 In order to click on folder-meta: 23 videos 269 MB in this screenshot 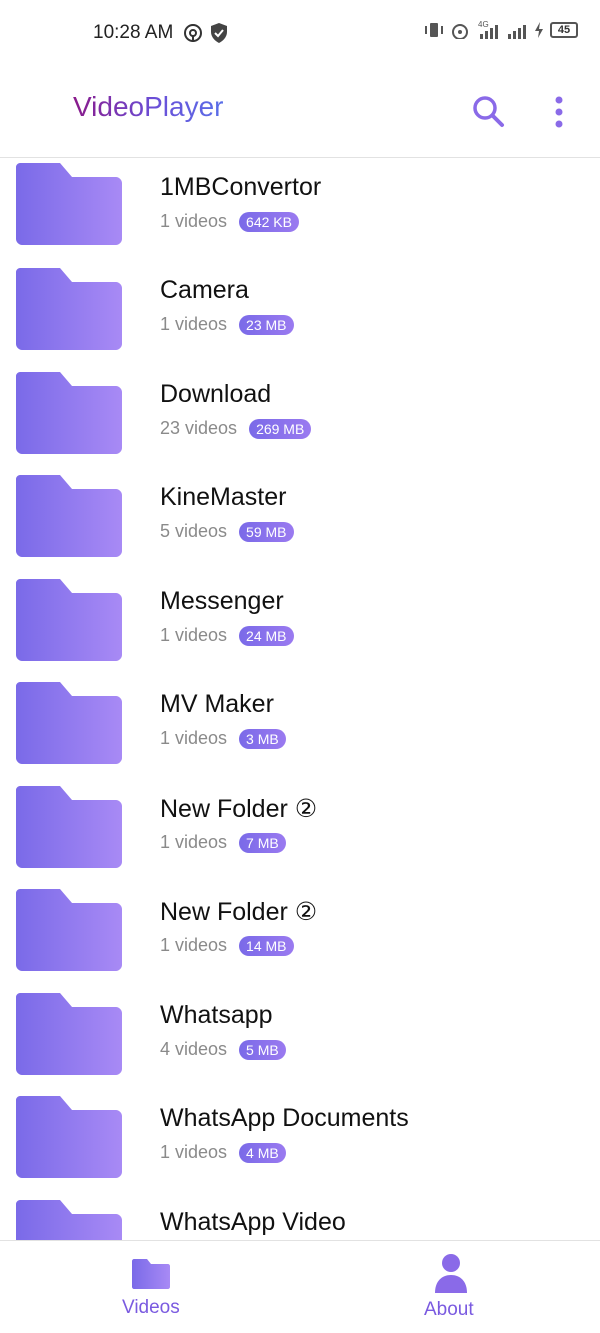, I will do `click(236, 428)`.